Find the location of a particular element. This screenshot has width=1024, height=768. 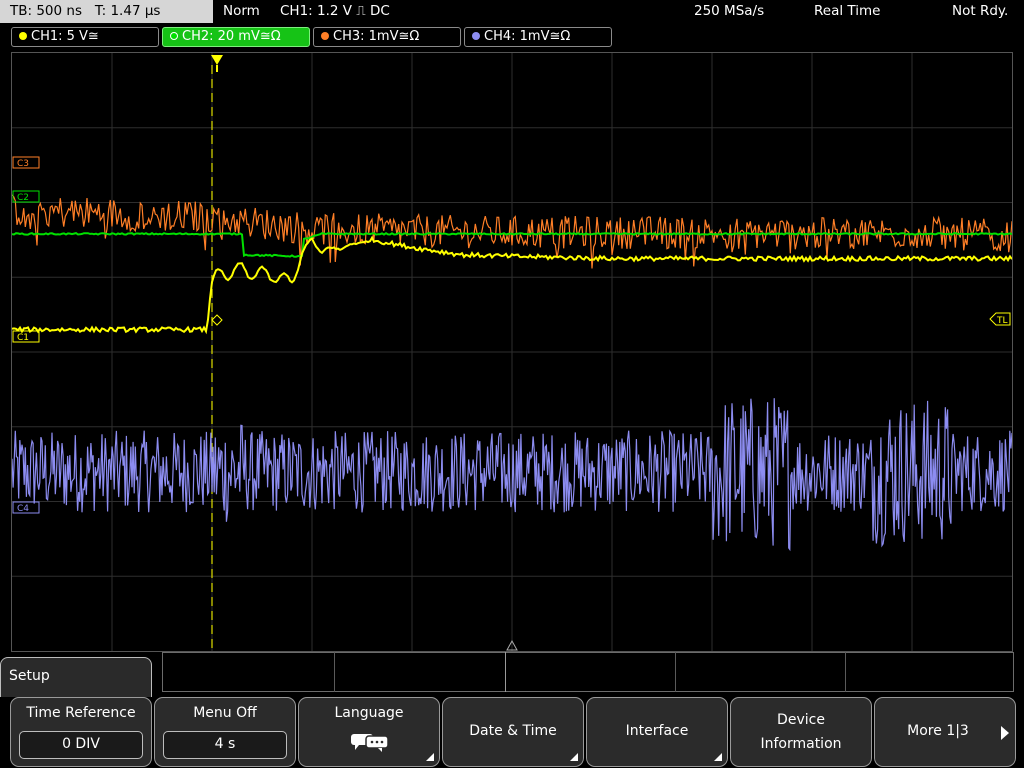

ch2-marker-label: C2 is located at coordinates (23, 198).